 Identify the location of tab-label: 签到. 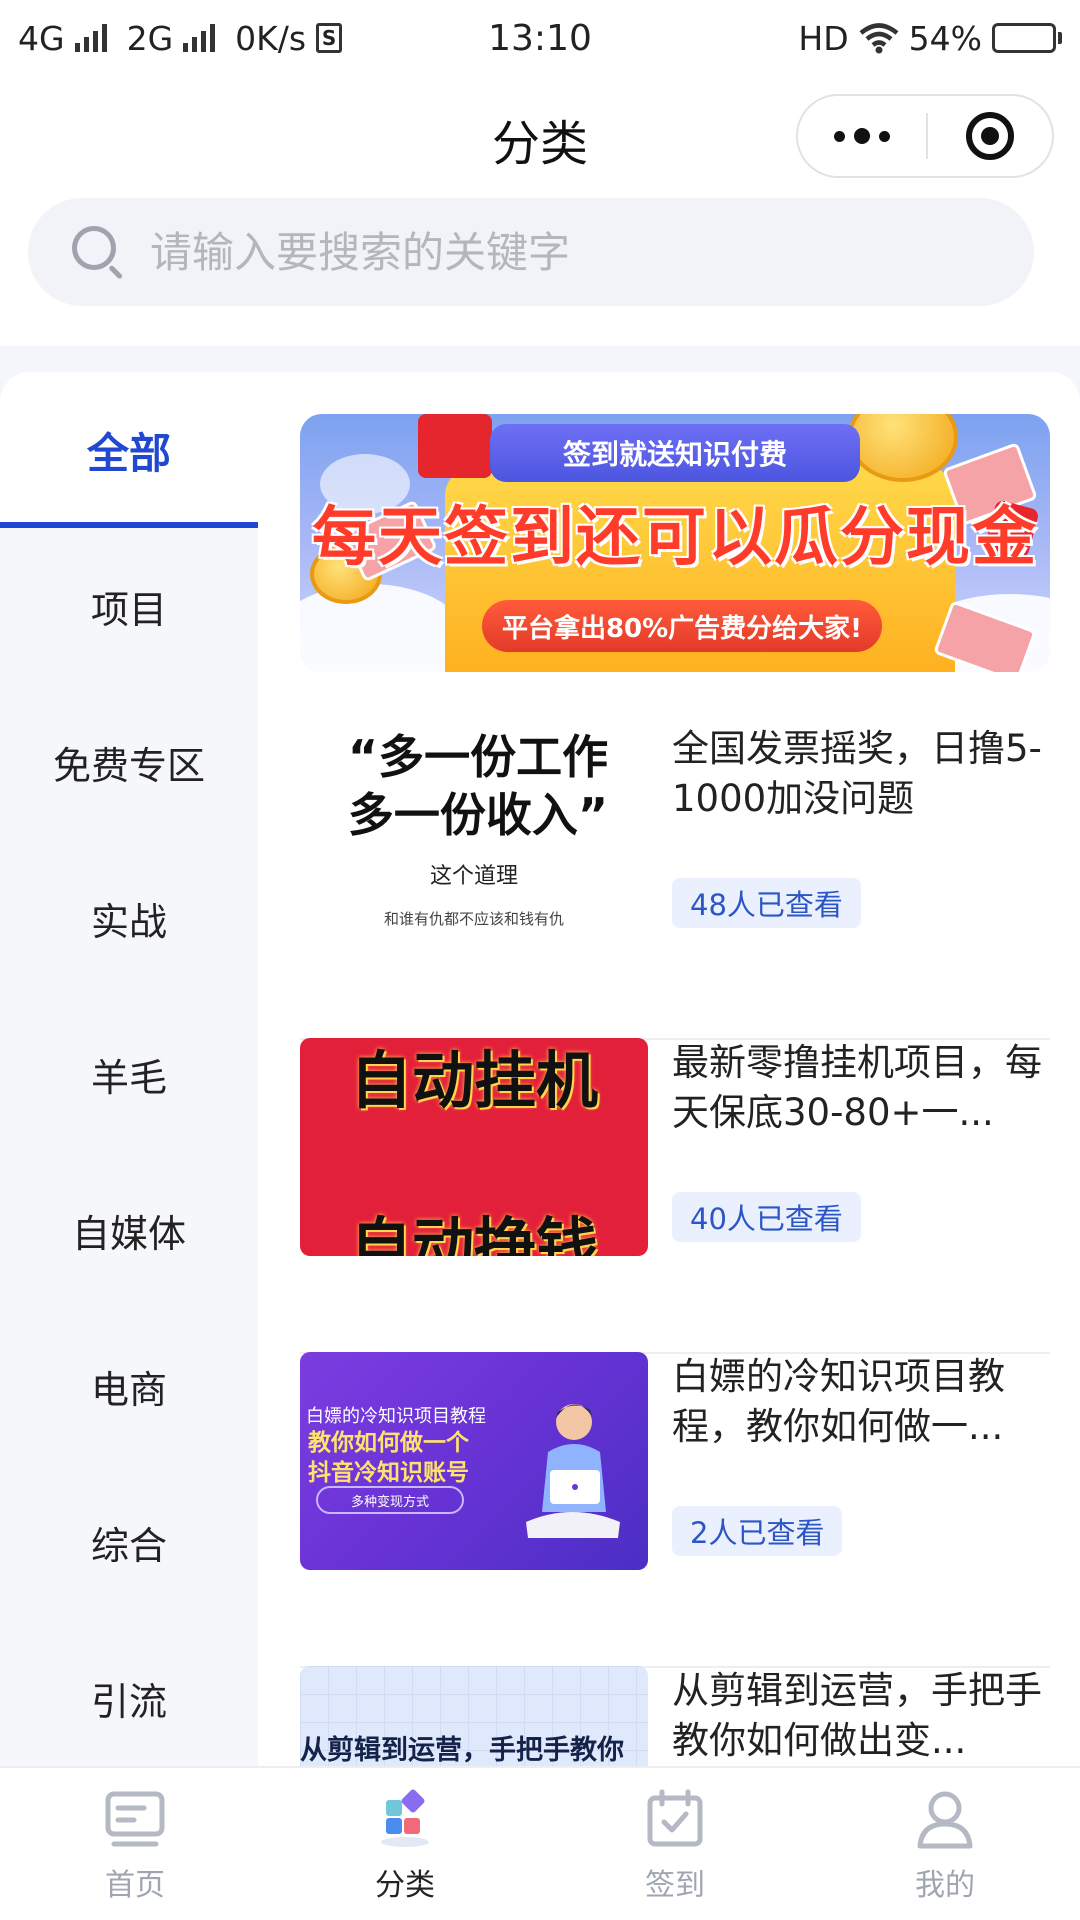
(675, 1885).